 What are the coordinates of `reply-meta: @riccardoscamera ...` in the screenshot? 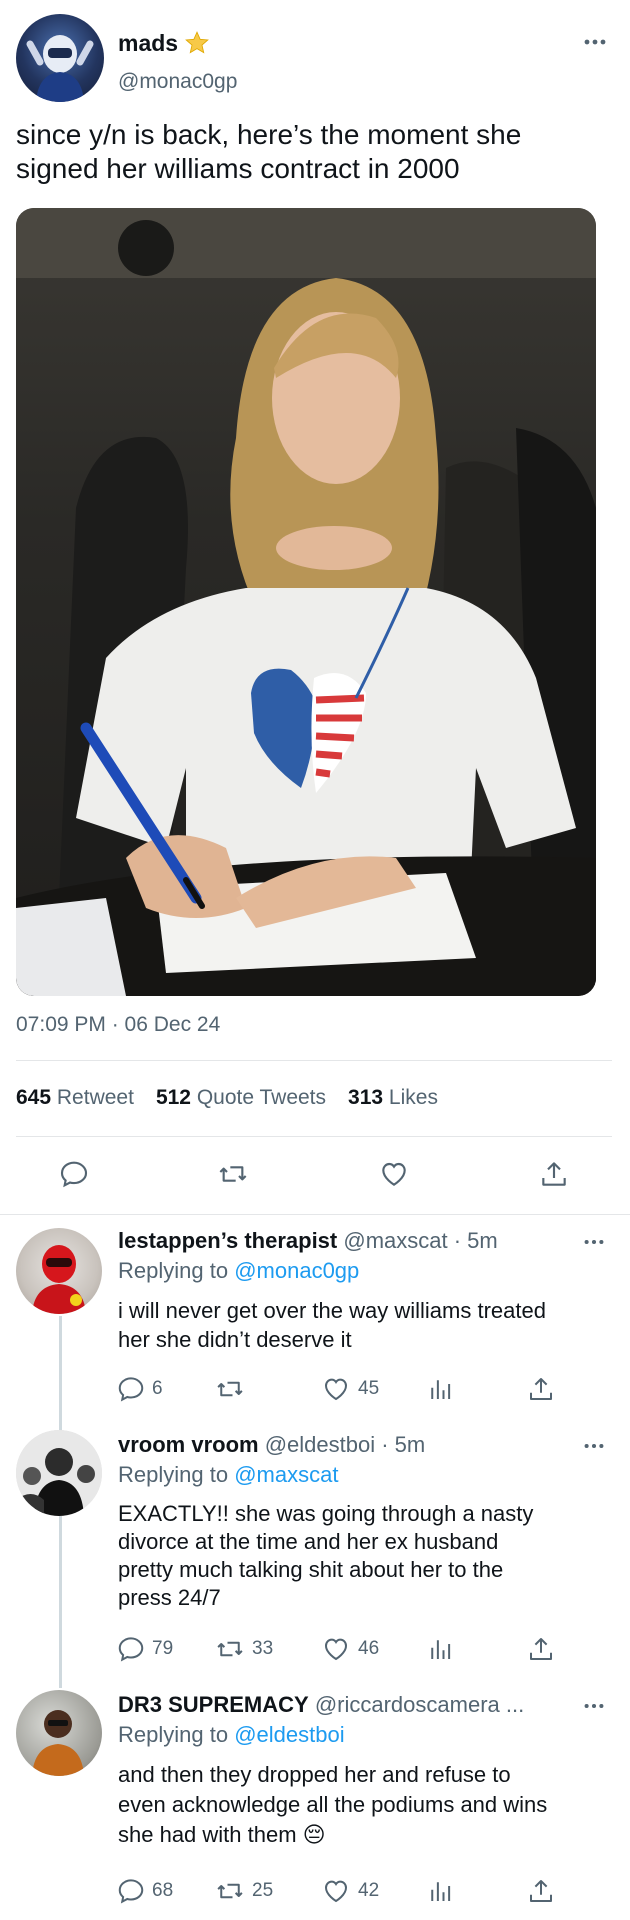 It's located at (419, 1704).